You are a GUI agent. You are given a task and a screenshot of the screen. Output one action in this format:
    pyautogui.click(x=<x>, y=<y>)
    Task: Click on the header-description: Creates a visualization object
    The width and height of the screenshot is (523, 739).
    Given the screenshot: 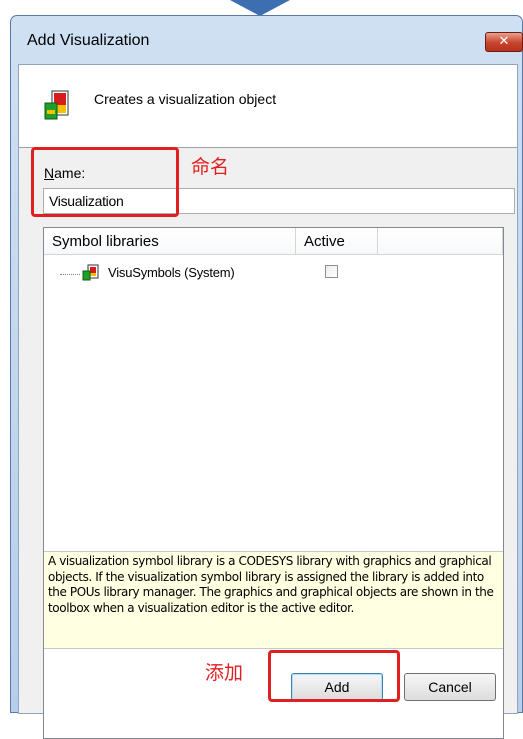 What is the action you would take?
    pyautogui.click(x=185, y=99)
    